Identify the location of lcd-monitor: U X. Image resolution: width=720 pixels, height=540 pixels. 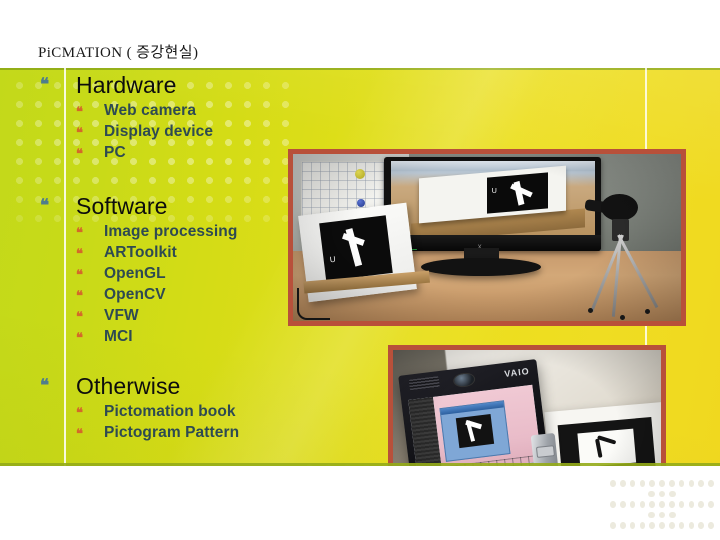
(493, 204).